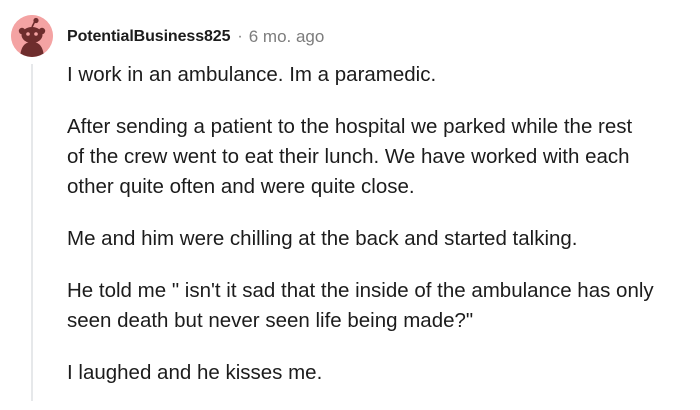 The image size is (700, 410). What do you see at coordinates (241, 186) in the screenshot?
I see `comment-line: other quite often and were quite close.` at bounding box center [241, 186].